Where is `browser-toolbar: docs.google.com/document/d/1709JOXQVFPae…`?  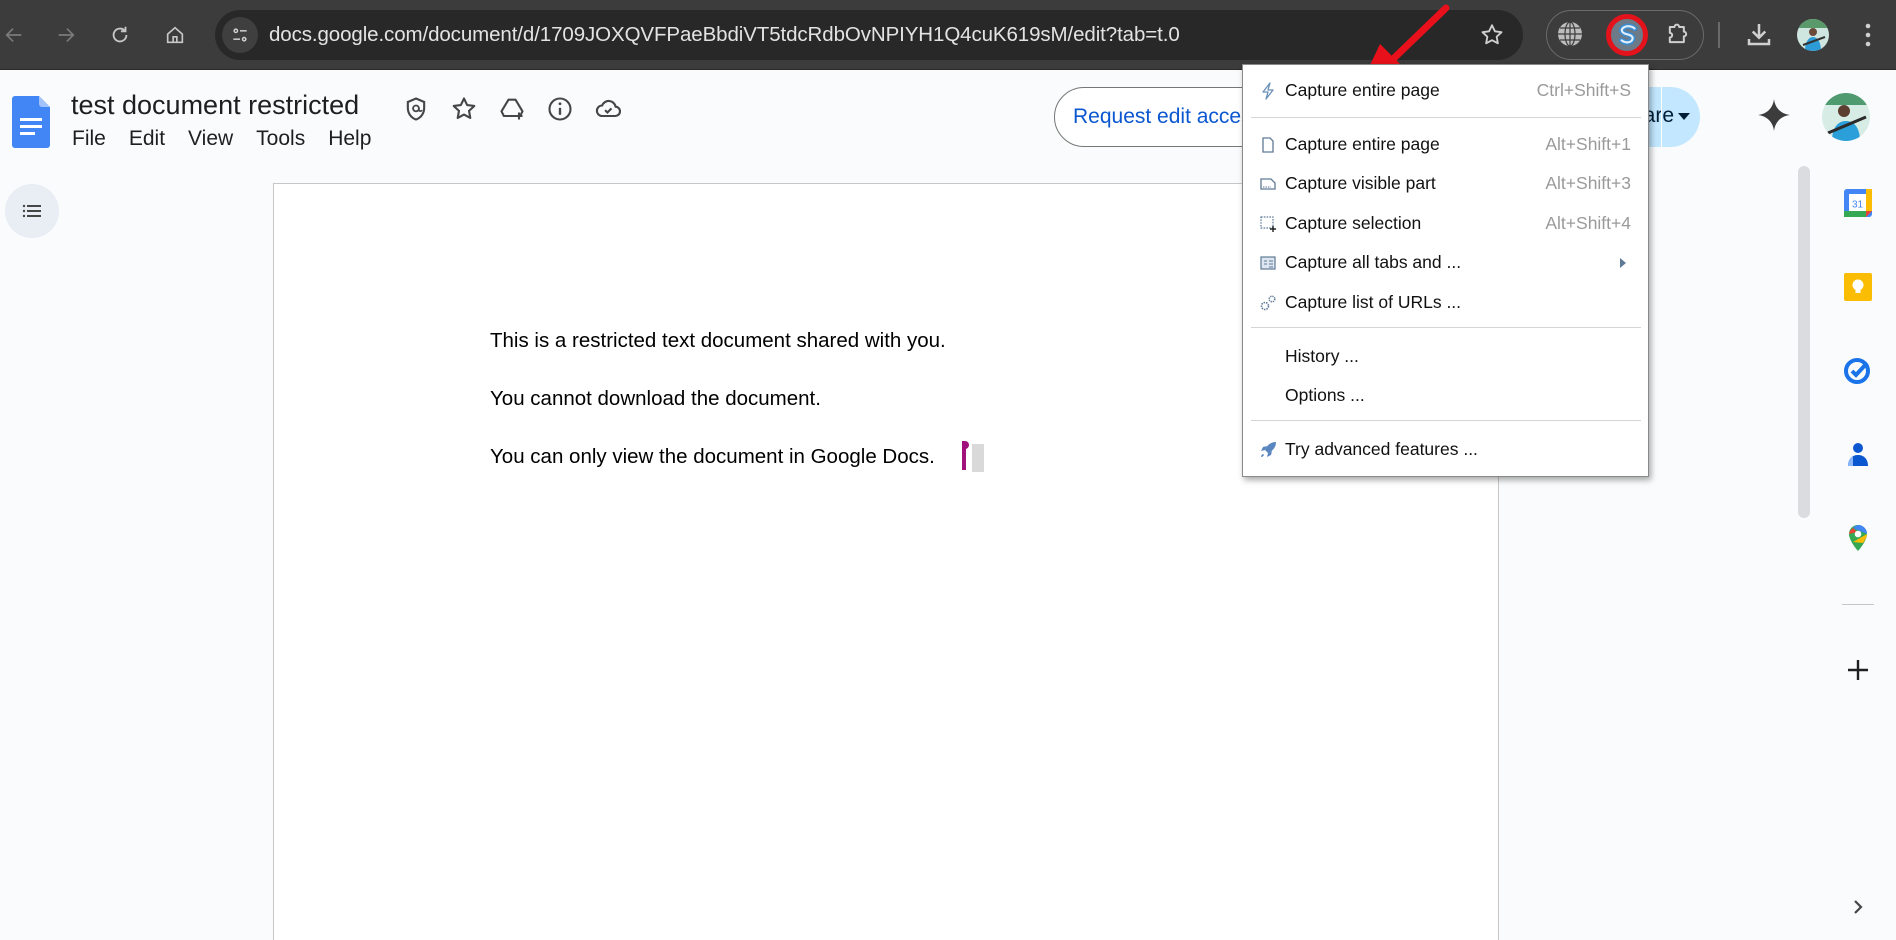 browser-toolbar: docs.google.com/document/d/1709JOXQVFPae… is located at coordinates (948, 35).